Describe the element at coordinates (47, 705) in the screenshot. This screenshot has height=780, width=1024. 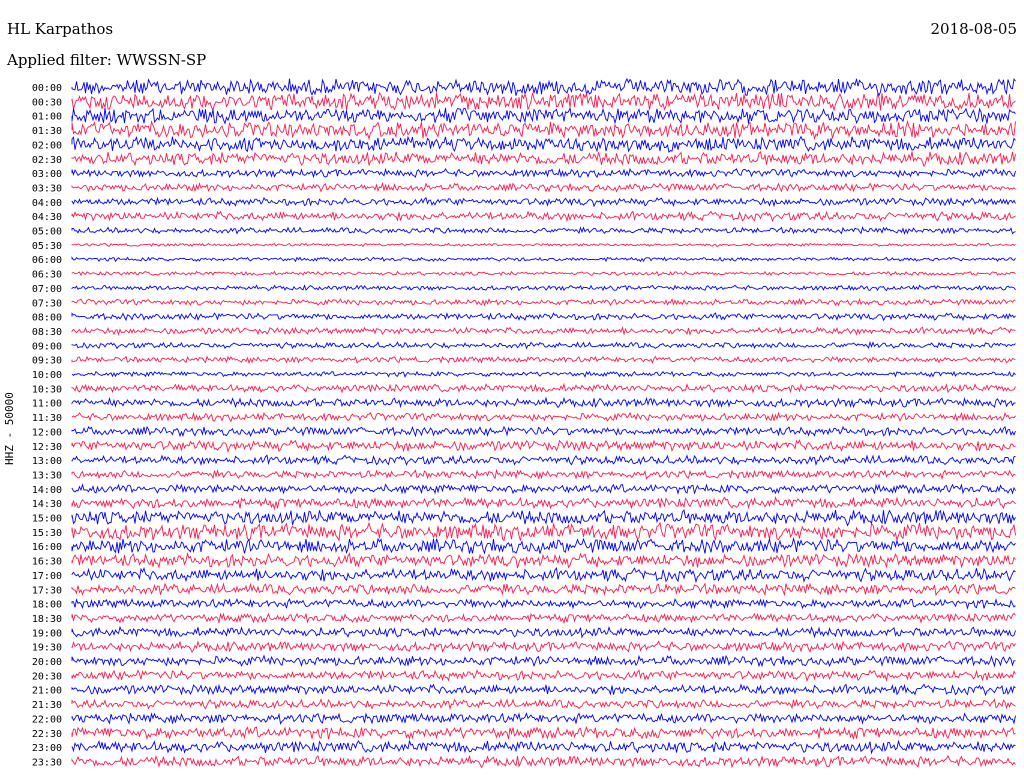
I see `time-label: 21:30` at that location.